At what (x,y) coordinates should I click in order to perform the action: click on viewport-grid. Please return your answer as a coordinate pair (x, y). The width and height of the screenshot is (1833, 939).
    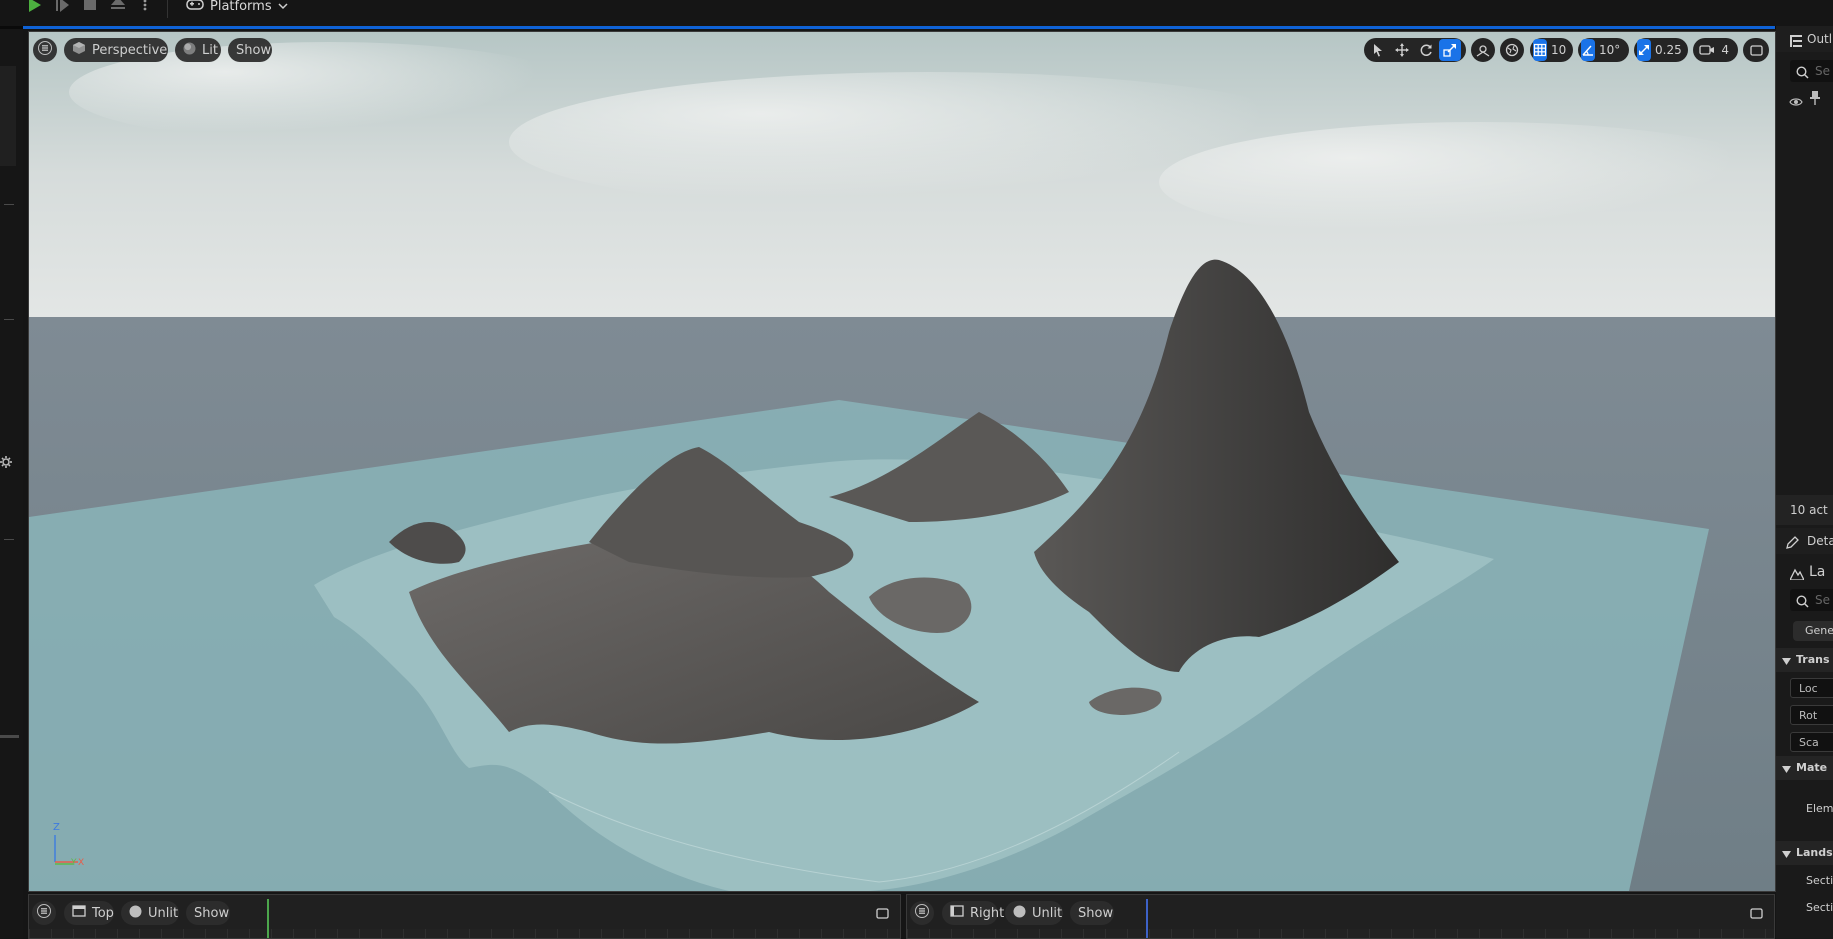
    Looking at the image, I should click on (464, 933).